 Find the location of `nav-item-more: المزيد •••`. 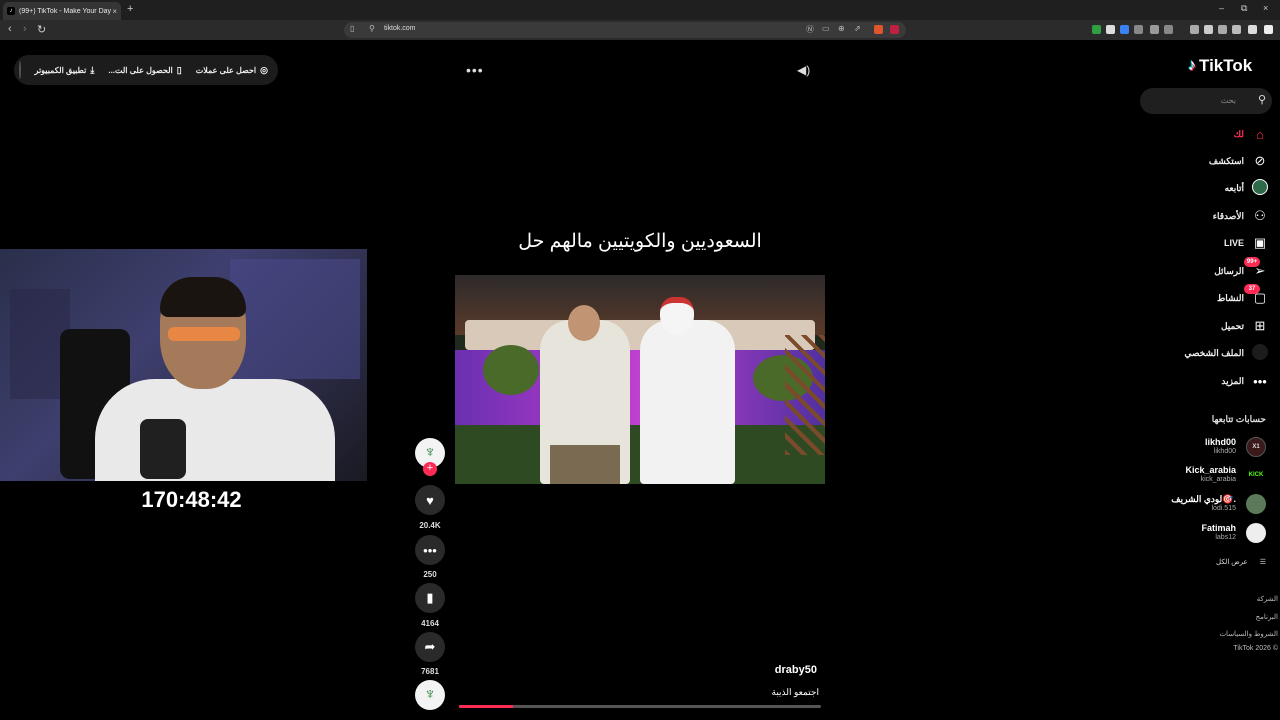

nav-item-more: المزيد ••• is located at coordinates (1209, 381).